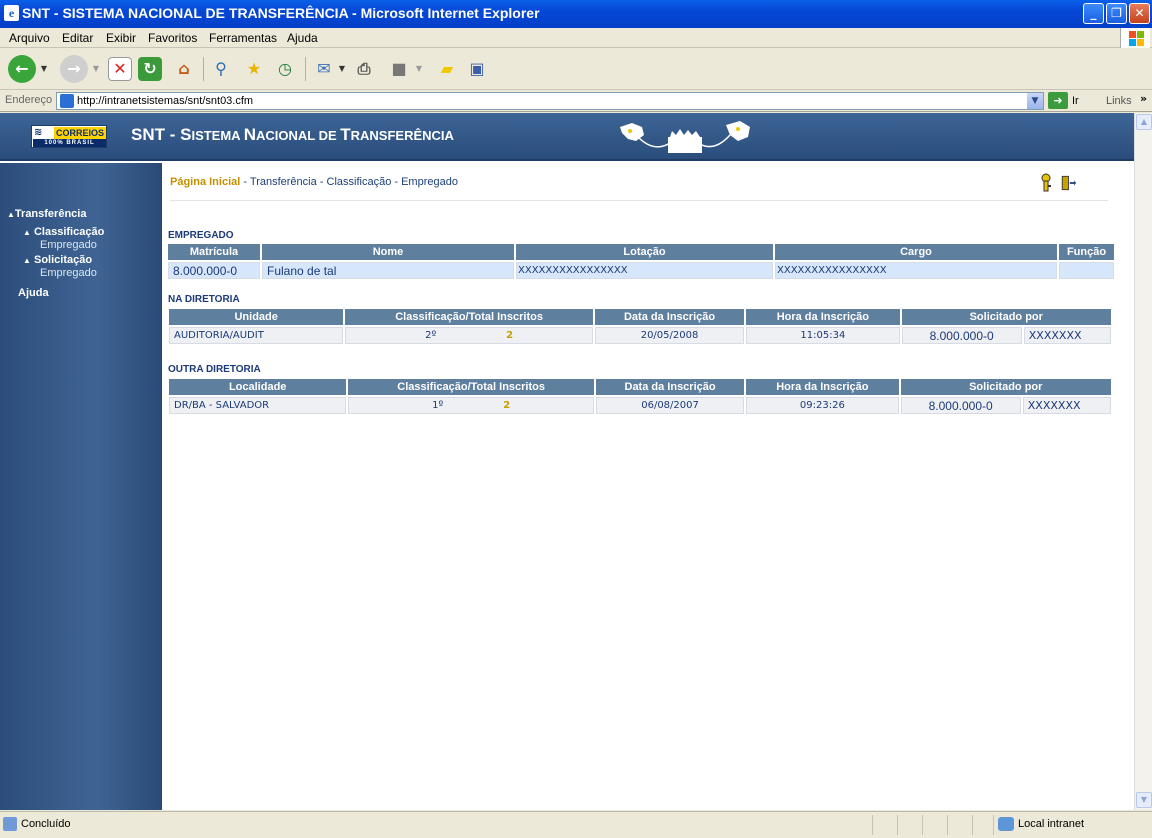 The height and width of the screenshot is (838, 1152). I want to click on discuss-icon: ▰, so click(447, 69).